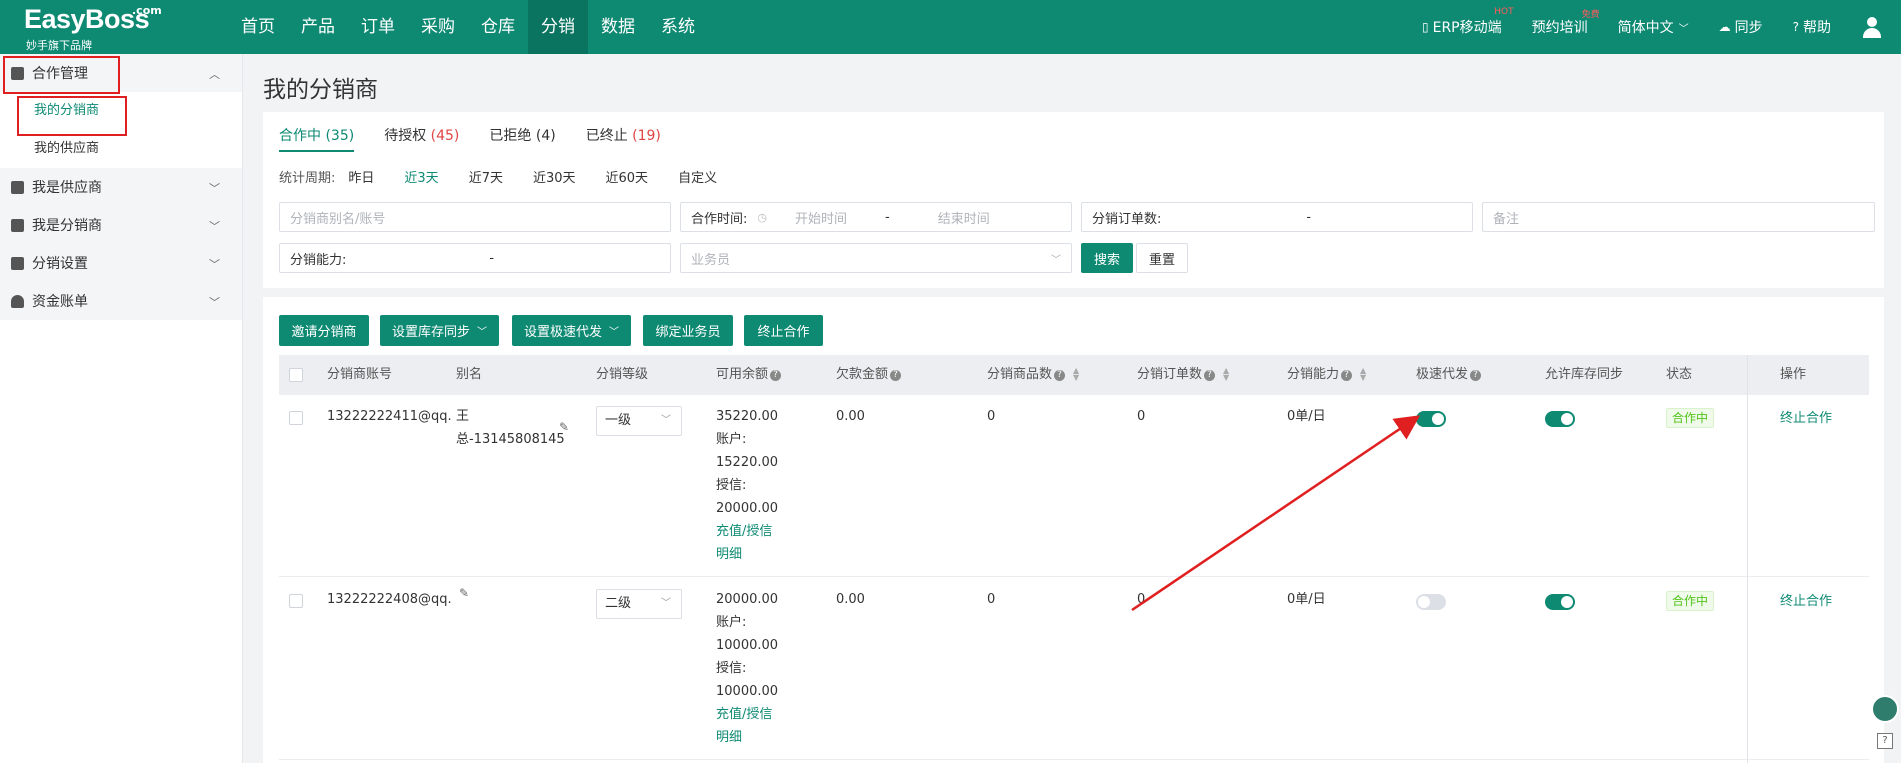 The image size is (1901, 763). What do you see at coordinates (749, 375) in the screenshot?
I see `col-balance: 可用余额?` at bounding box center [749, 375].